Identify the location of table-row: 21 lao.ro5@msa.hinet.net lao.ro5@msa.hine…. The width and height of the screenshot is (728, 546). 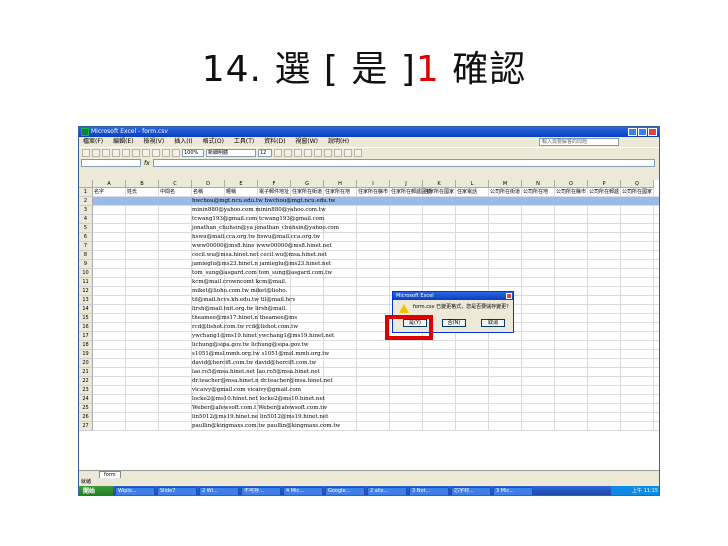
(369, 372).